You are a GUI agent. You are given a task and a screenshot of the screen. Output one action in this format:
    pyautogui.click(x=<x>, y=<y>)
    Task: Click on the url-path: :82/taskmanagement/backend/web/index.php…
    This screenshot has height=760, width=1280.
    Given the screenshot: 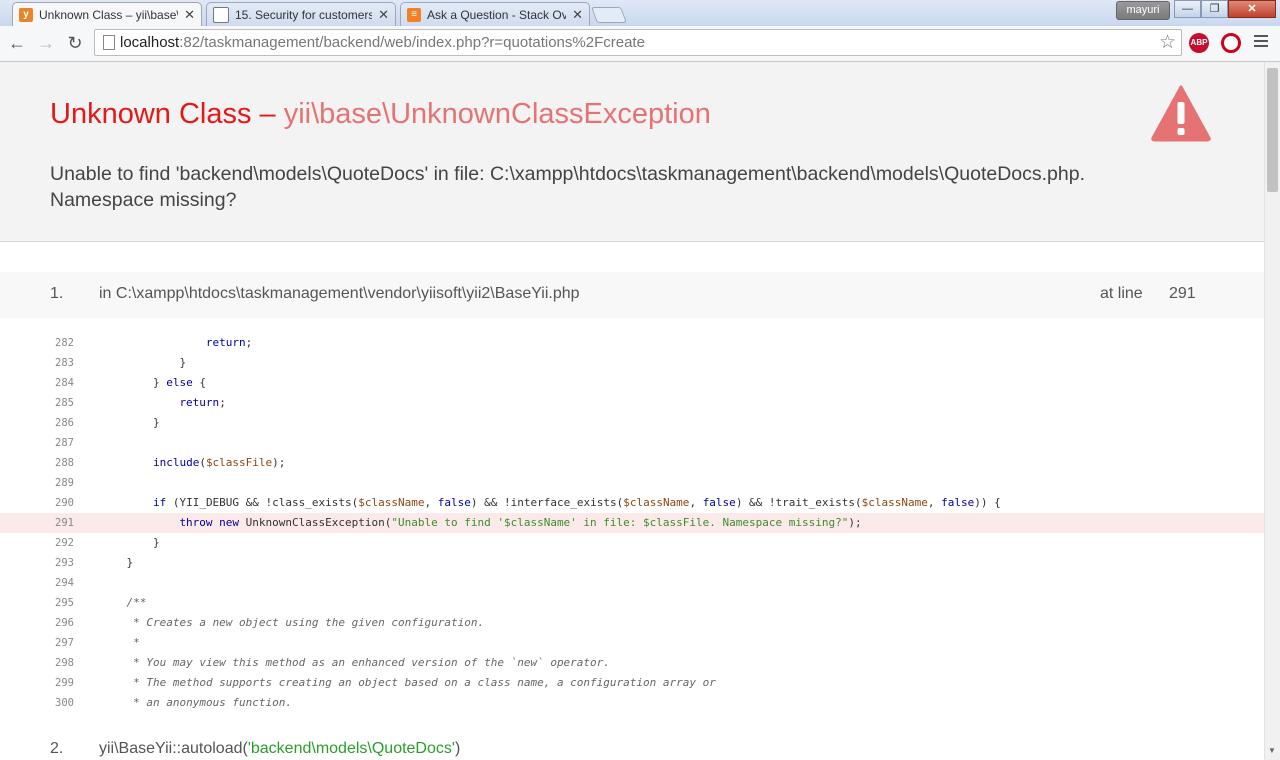 What is the action you would take?
    pyautogui.click(x=412, y=42)
    